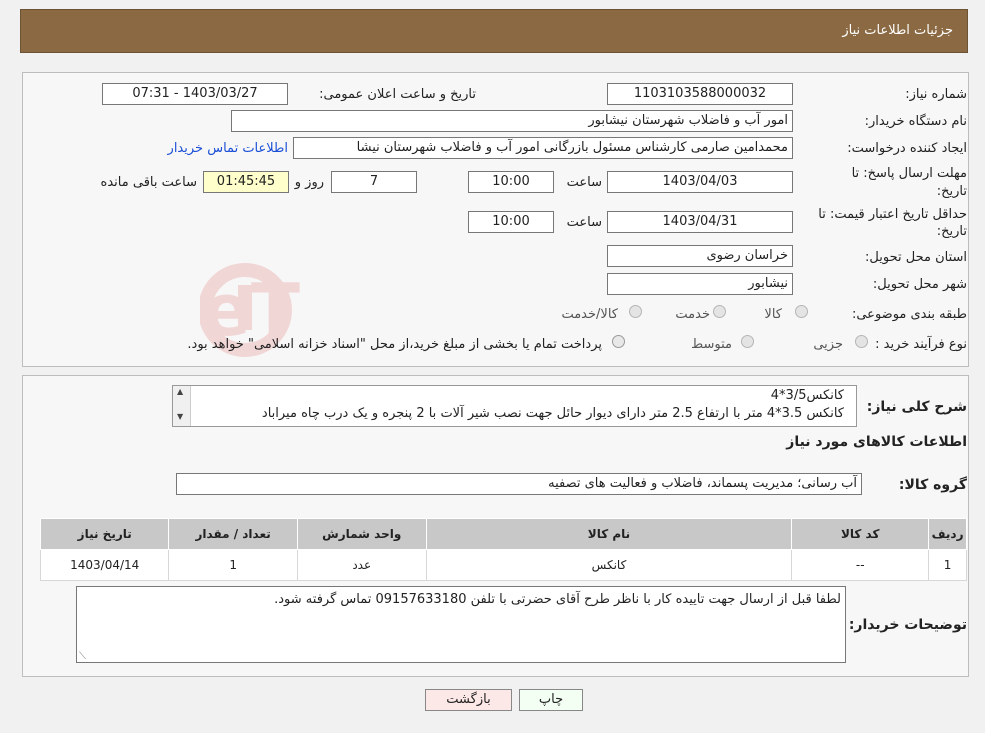 The image size is (985, 733). What do you see at coordinates (494, 31) in the screenshot?
I see `page-header: جزئیات اطلاعات نیاز` at bounding box center [494, 31].